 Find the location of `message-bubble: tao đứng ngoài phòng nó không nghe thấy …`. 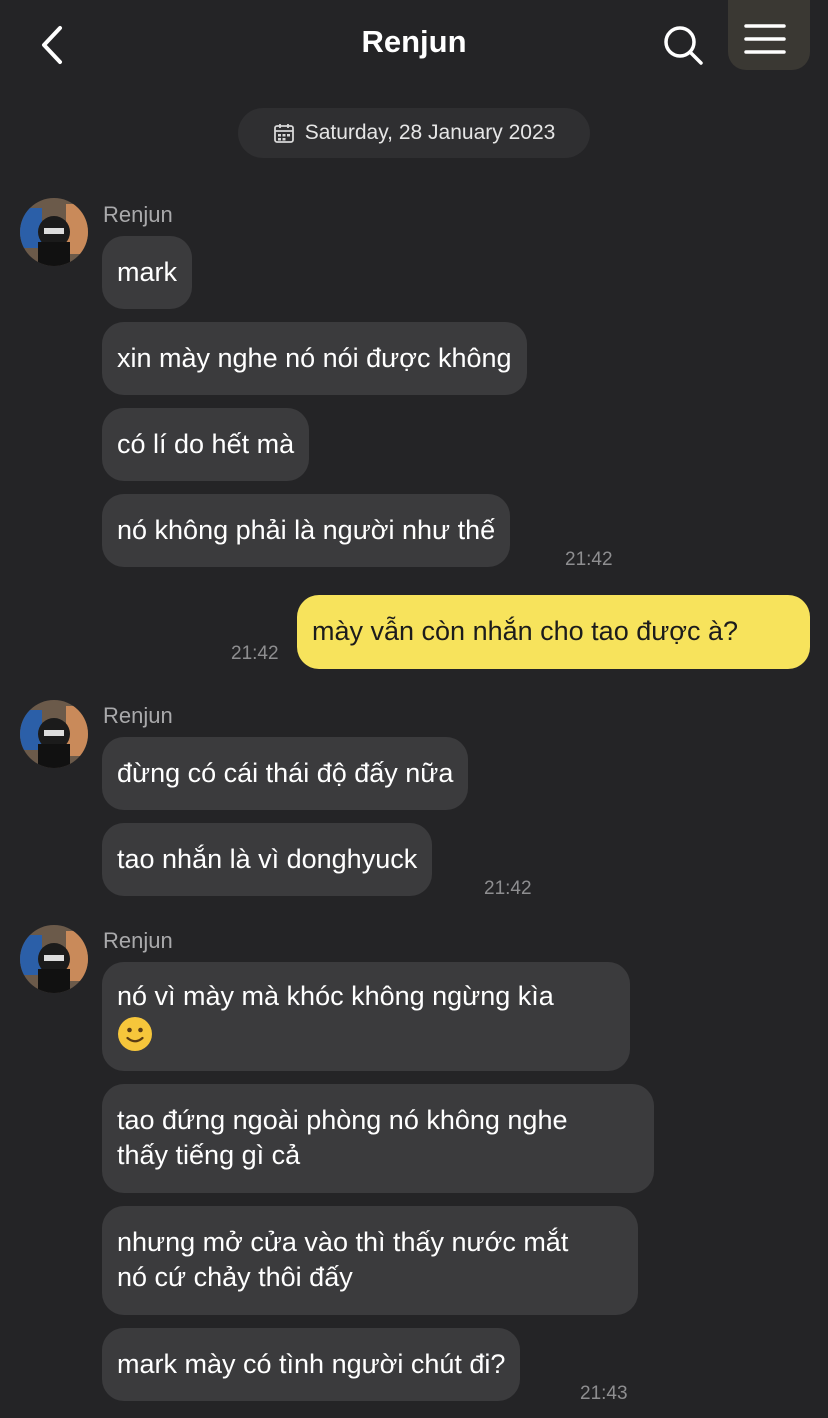

message-bubble: tao đứng ngoài phòng nó không nghe thấy … is located at coordinates (378, 1138).